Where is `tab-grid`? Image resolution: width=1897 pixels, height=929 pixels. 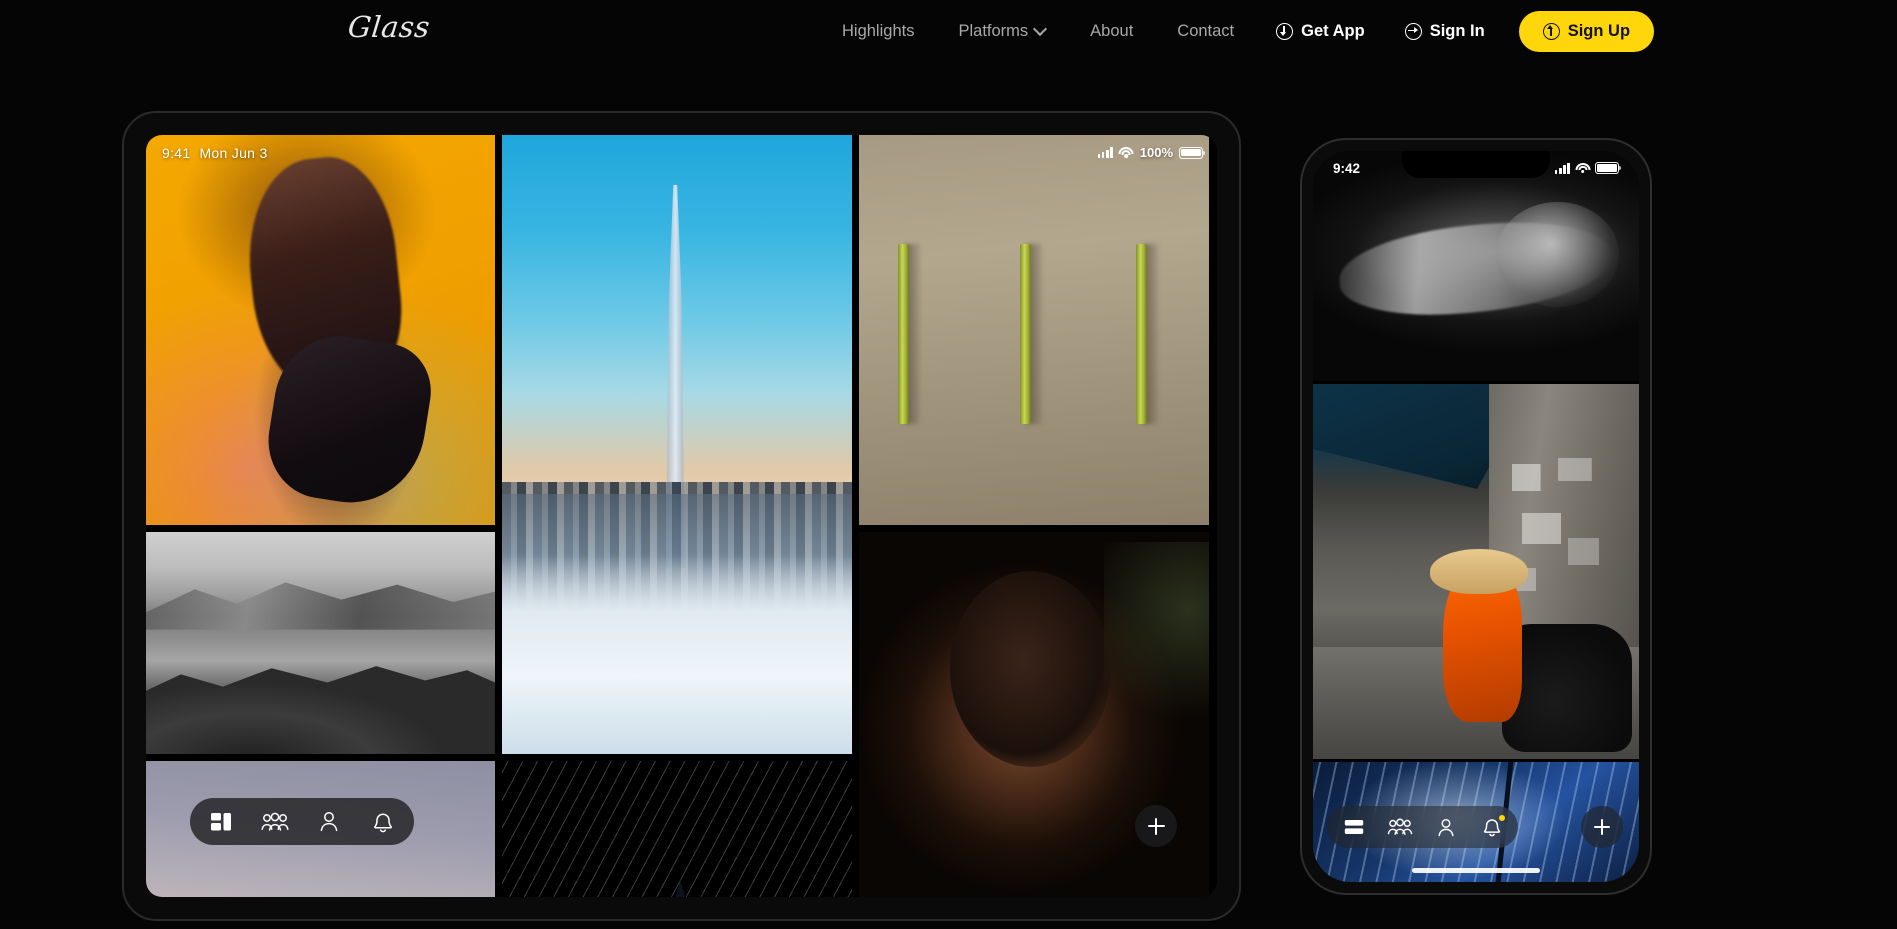
tab-grid is located at coordinates (221, 822).